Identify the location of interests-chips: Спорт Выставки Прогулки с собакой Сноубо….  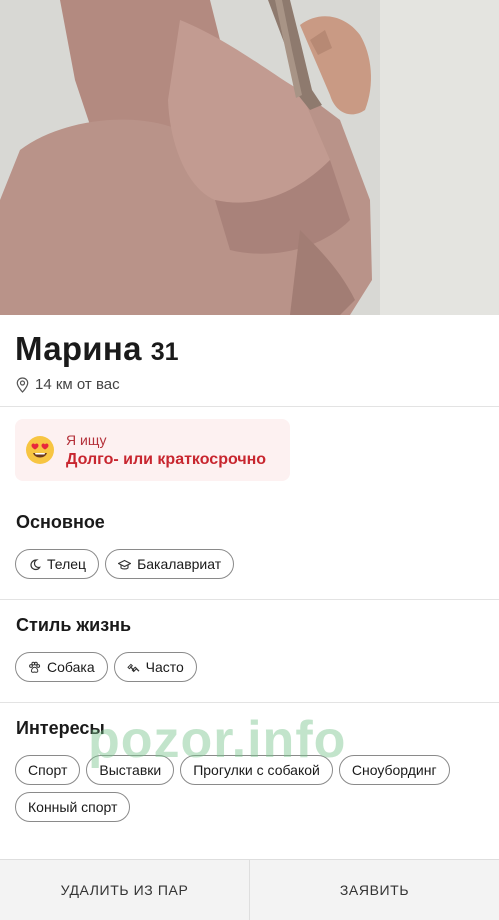
(255, 788).